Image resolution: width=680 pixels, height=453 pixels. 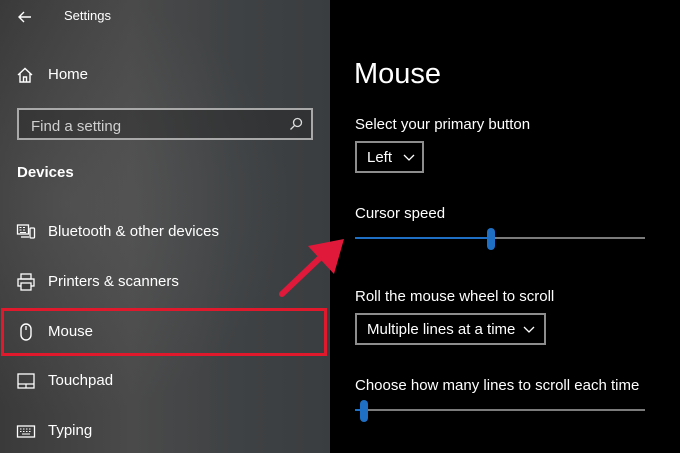 What do you see at coordinates (81, 380) in the screenshot?
I see `sidebar-item-label: Touchpad` at bounding box center [81, 380].